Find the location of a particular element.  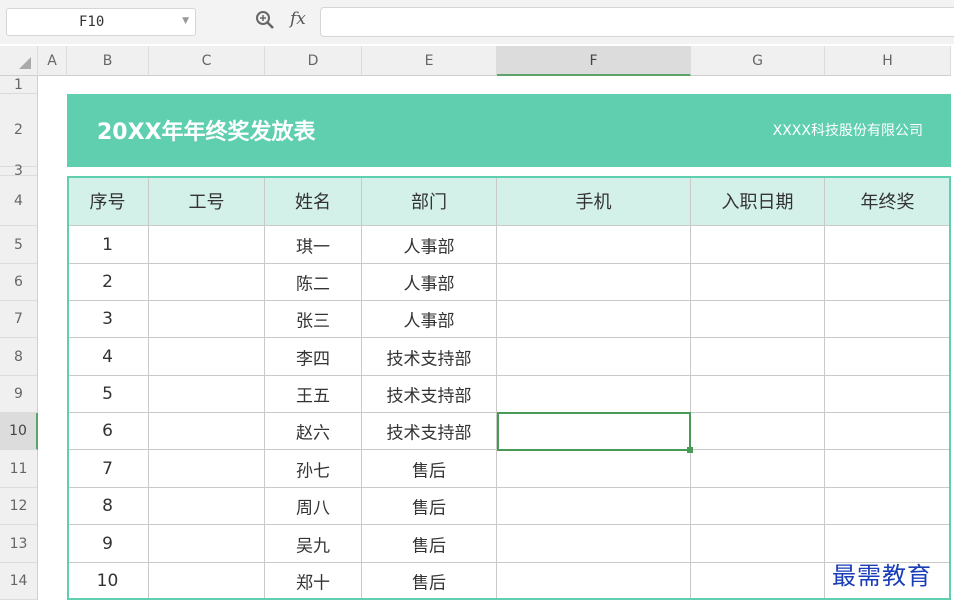

sheet-title: 20XX年年终奖发放表 is located at coordinates (206, 132).